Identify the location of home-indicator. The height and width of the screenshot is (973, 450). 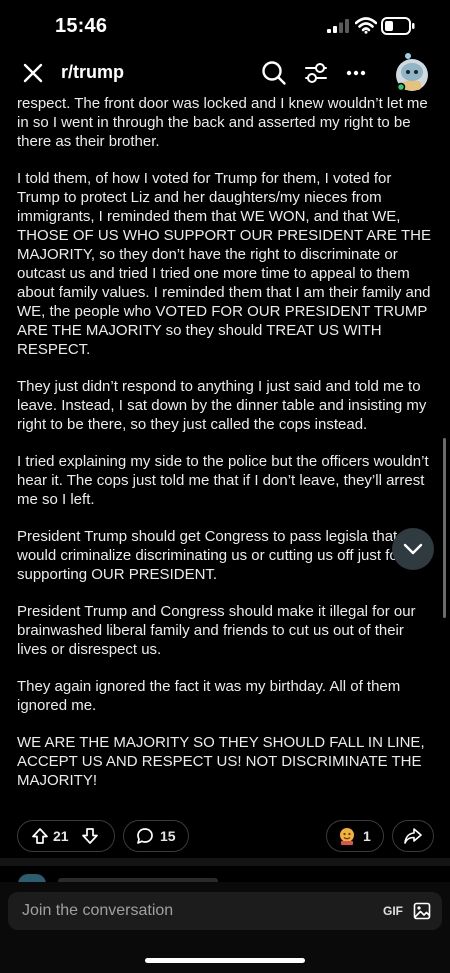
(225, 960).